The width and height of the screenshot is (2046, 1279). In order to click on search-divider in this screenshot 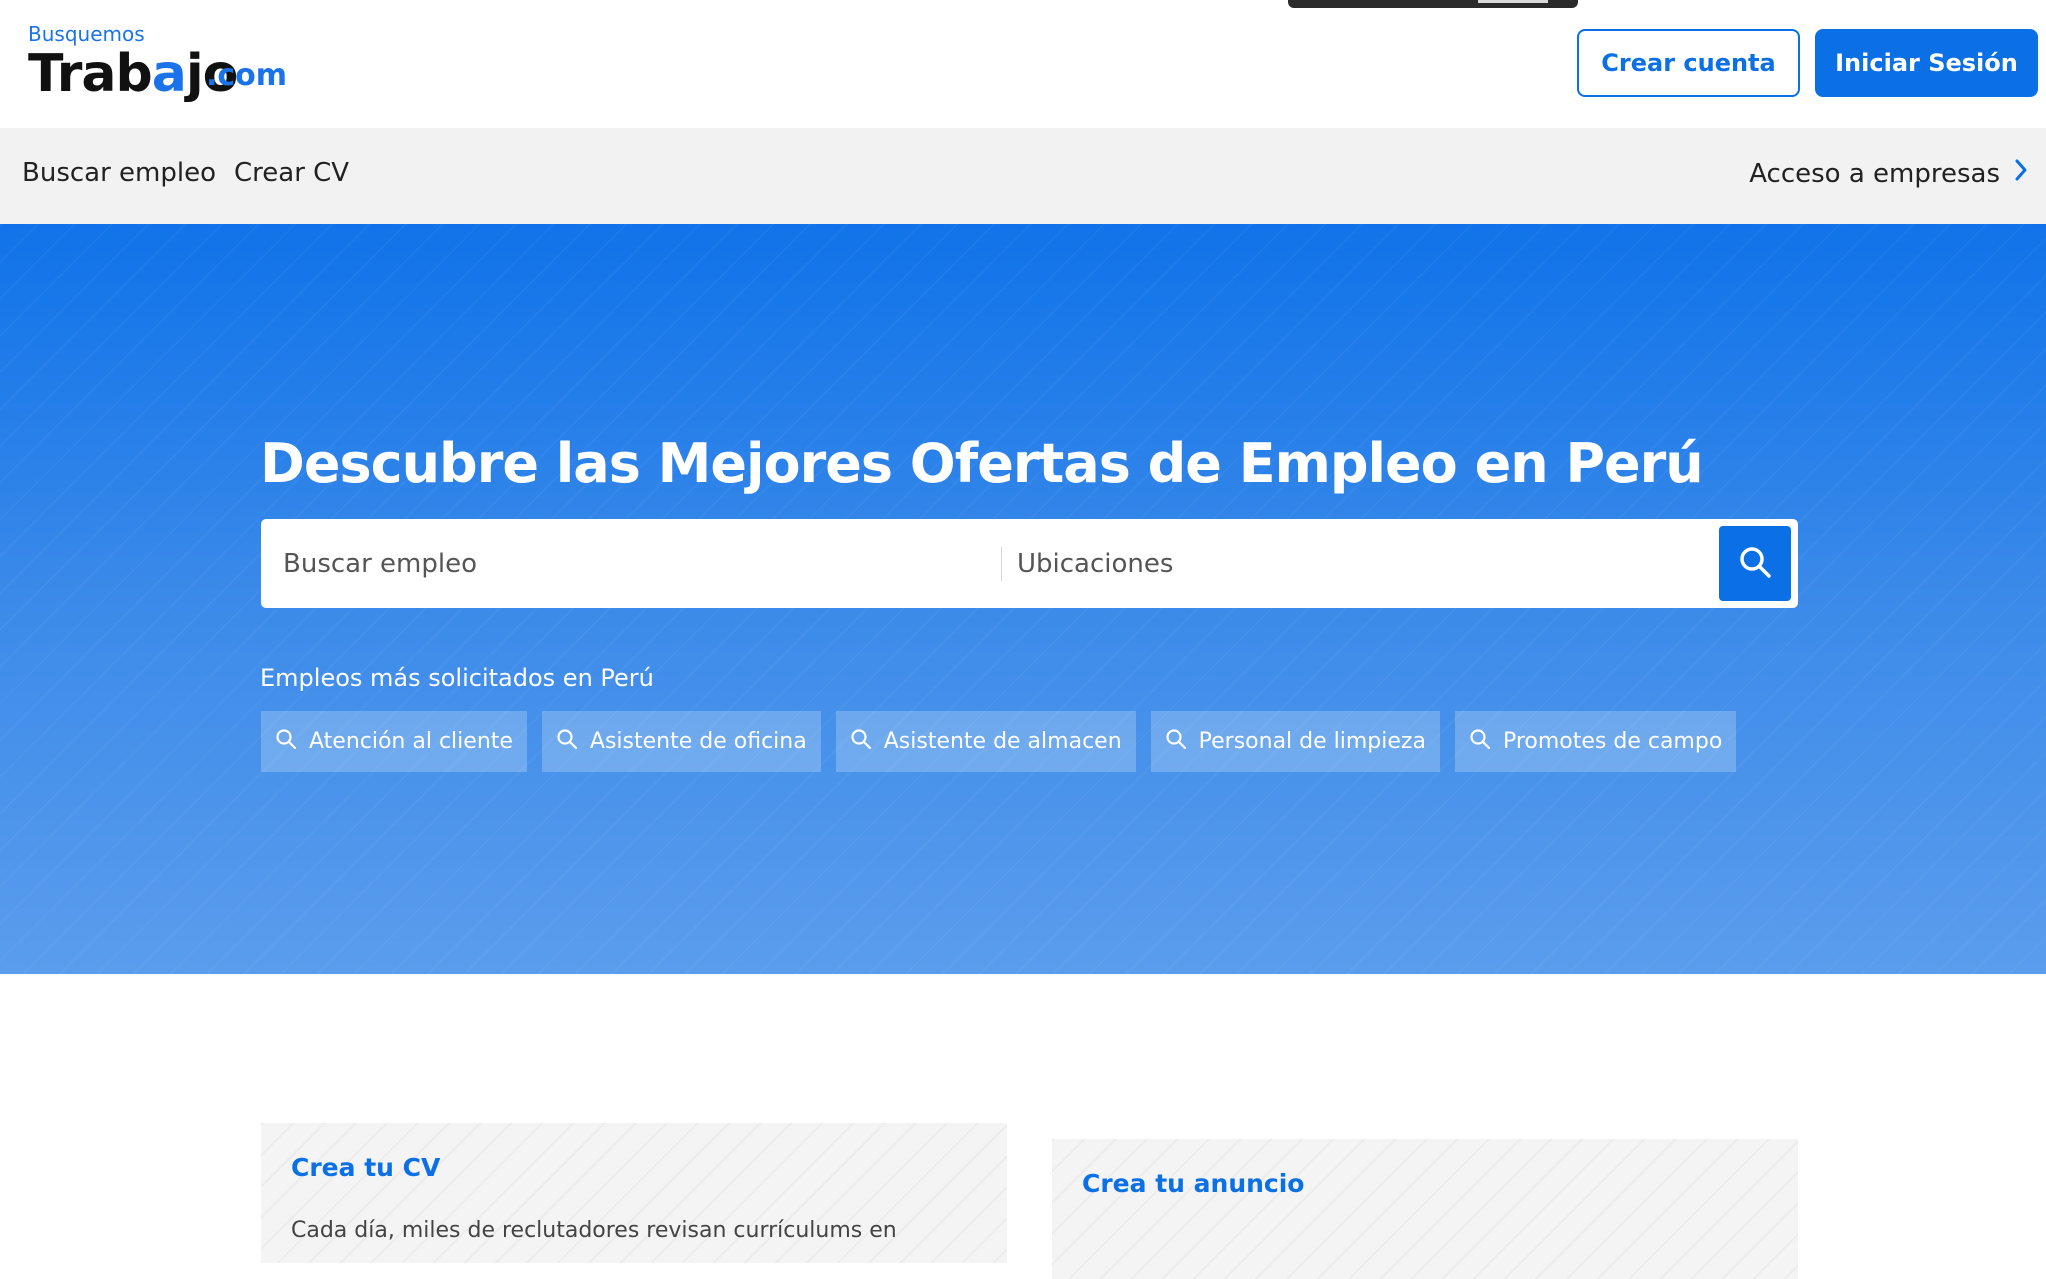, I will do `click(1001, 564)`.